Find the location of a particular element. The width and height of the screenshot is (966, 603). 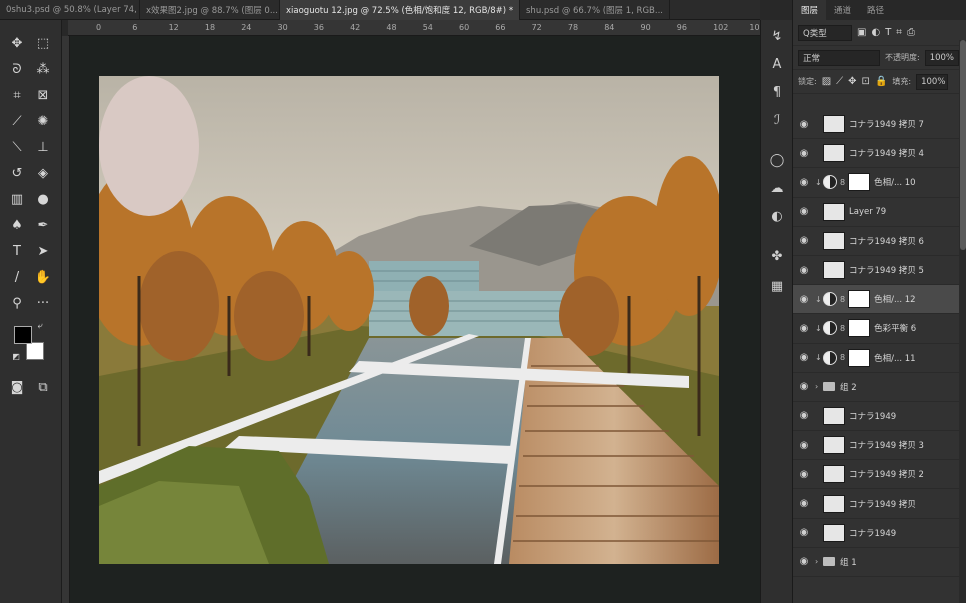

magic-wand-tool-icon: ⁂ is located at coordinates (43, 69).